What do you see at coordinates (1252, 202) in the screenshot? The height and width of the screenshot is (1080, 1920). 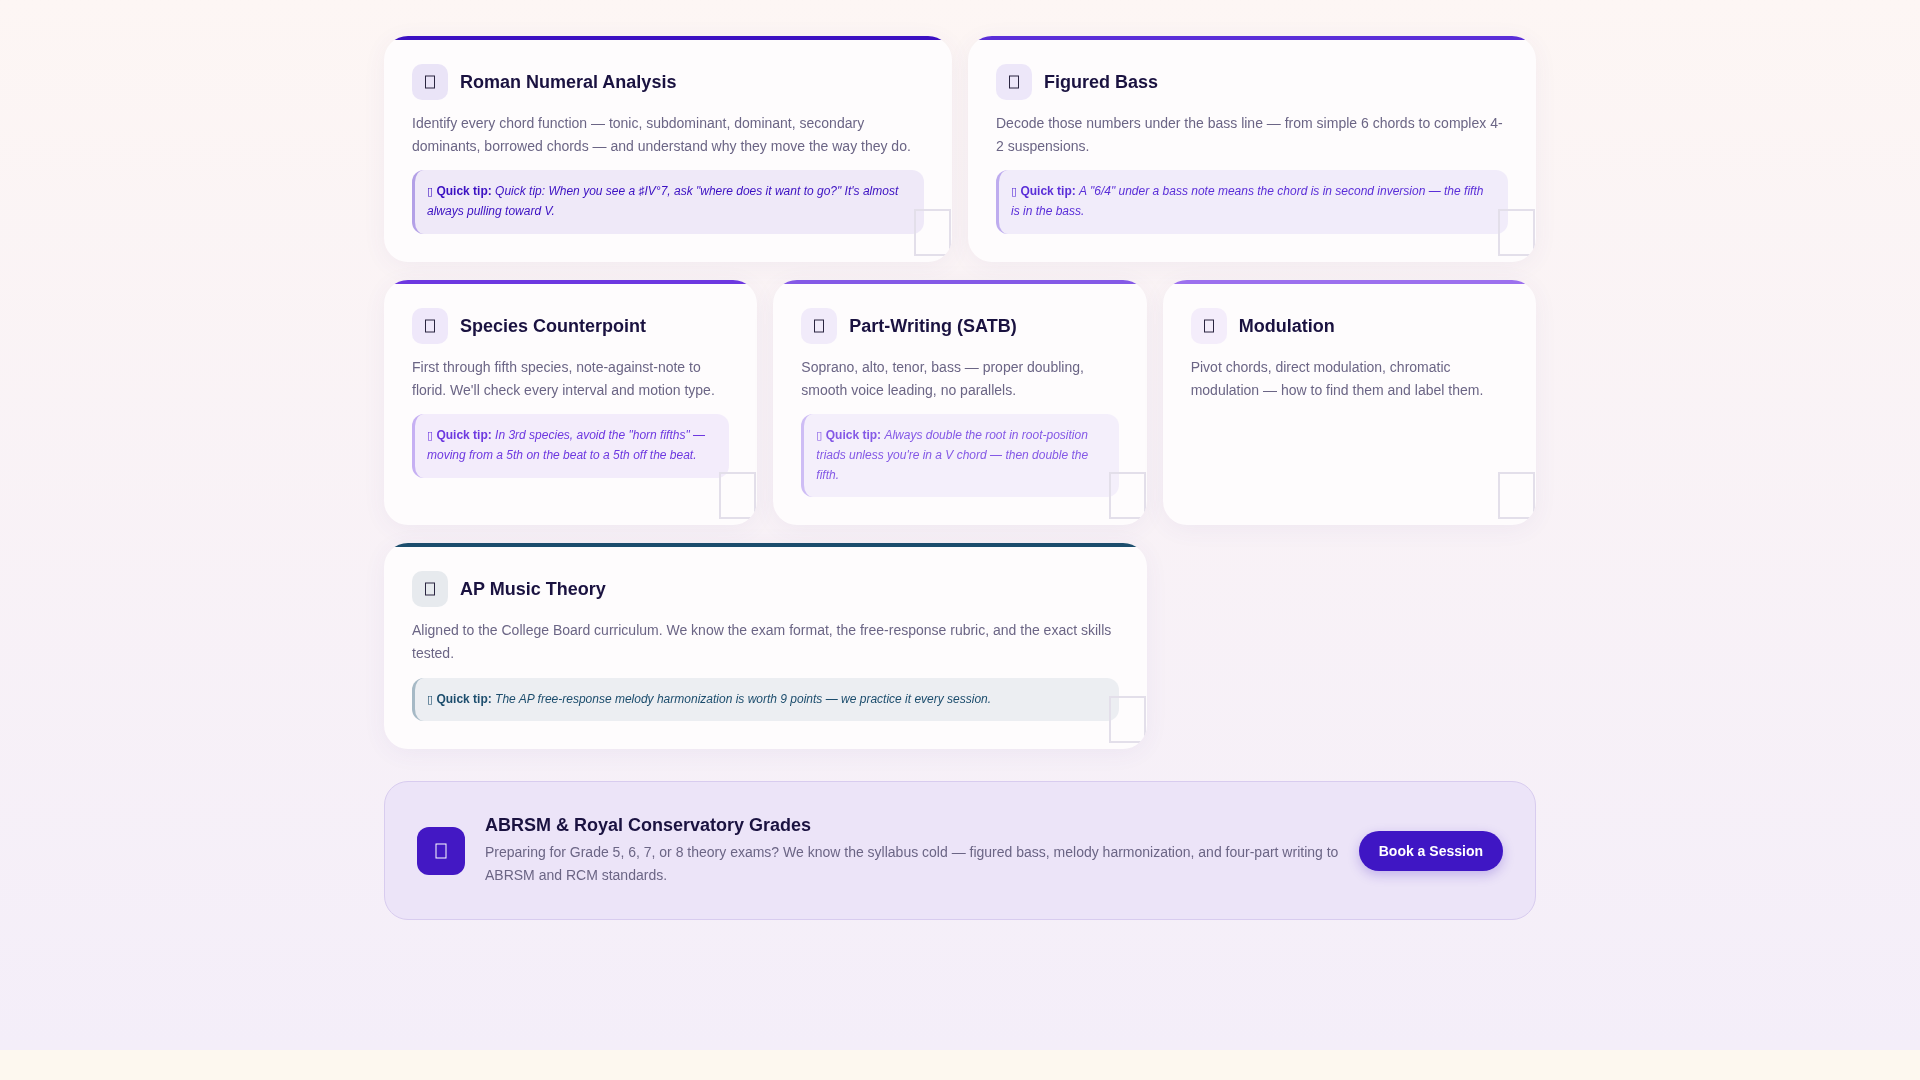 I see `quick-tip: ▯ Quick tip: A "6/4" under a bass note means the chord is in second inversion — the fifth is in the bass.` at bounding box center [1252, 202].